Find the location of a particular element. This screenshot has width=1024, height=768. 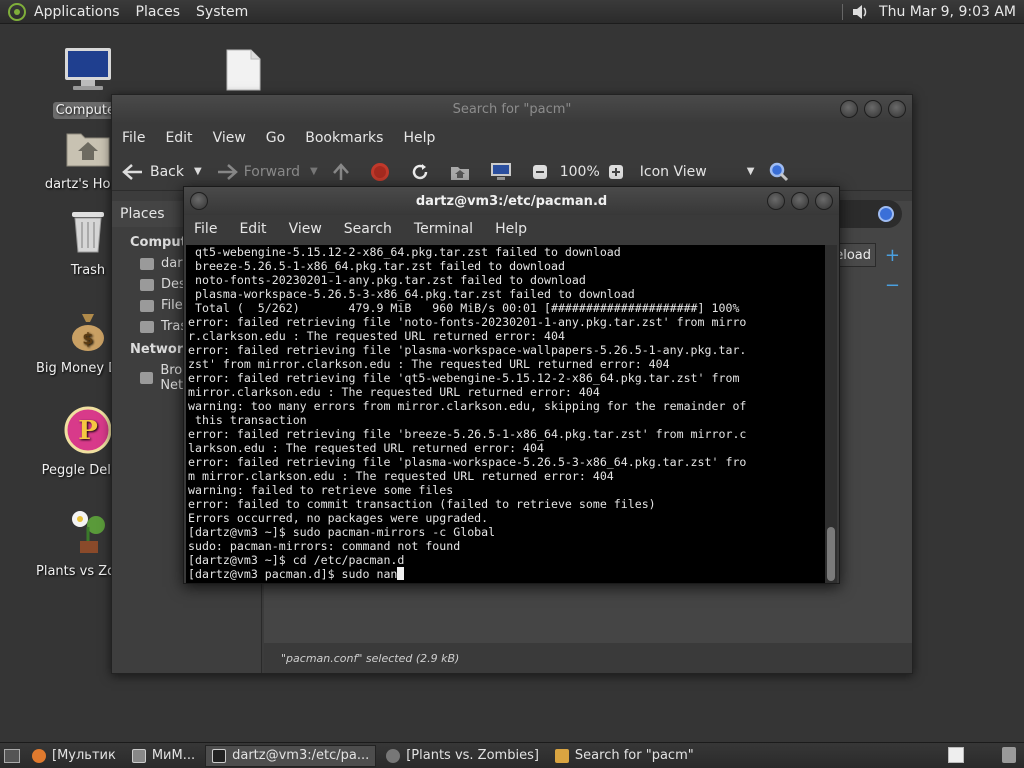

menu-search: Search is located at coordinates (368, 229).